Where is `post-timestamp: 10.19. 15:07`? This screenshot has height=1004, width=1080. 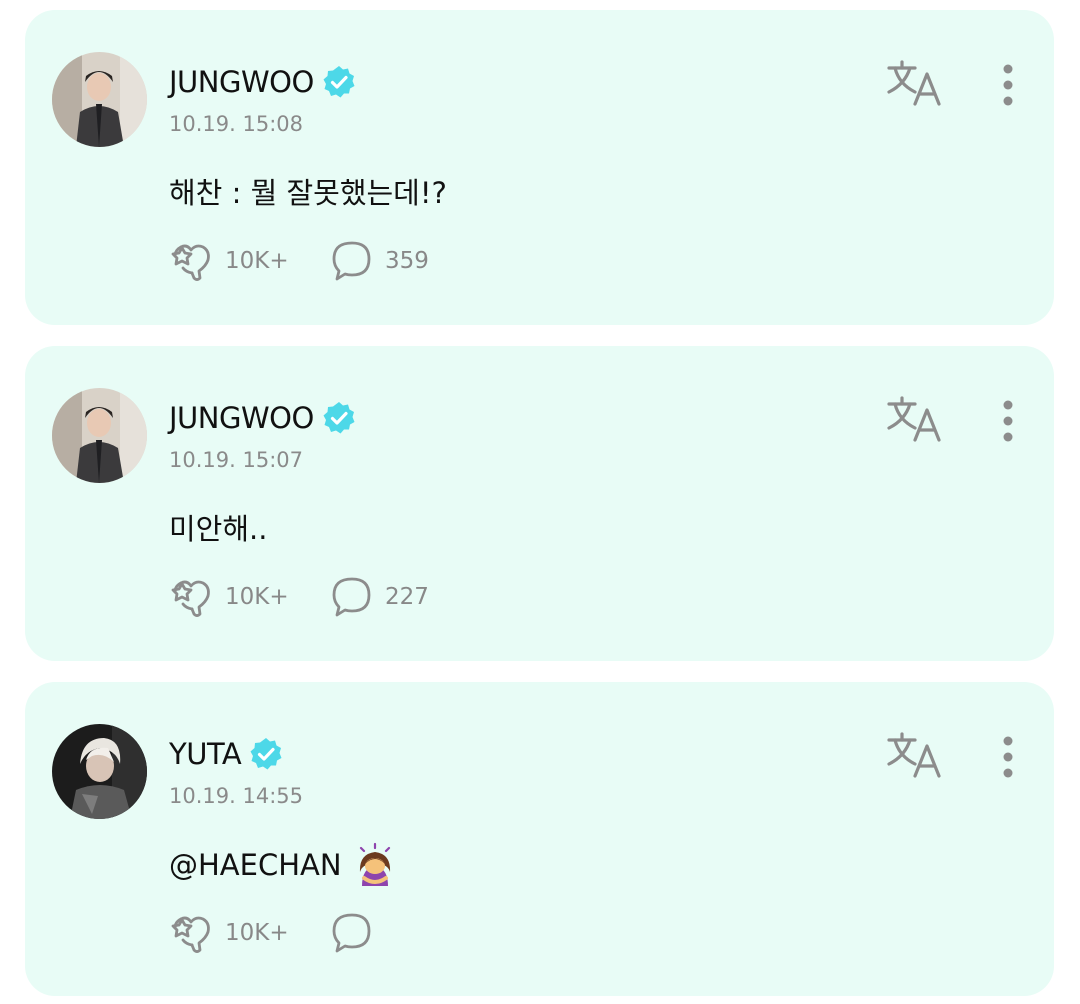 post-timestamp: 10.19. 15:07 is located at coordinates (236, 460).